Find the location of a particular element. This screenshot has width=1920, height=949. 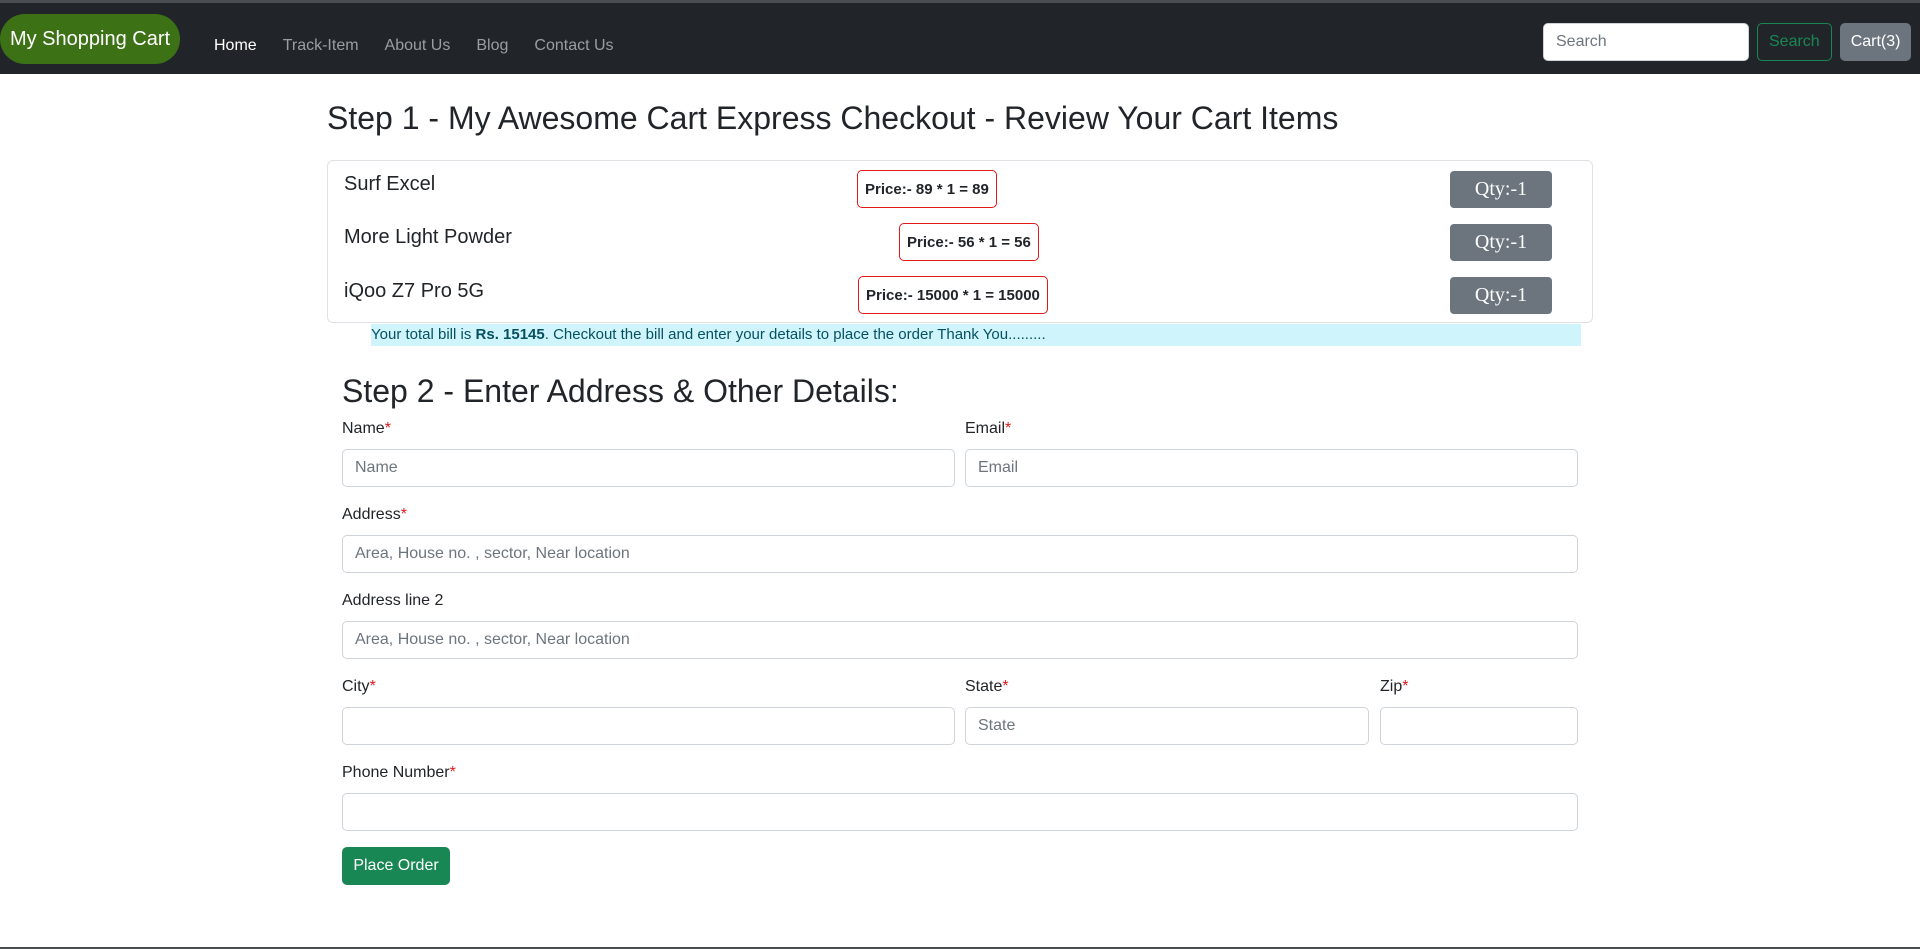

nav-link-contact-us: Contact Us is located at coordinates (573, 46).